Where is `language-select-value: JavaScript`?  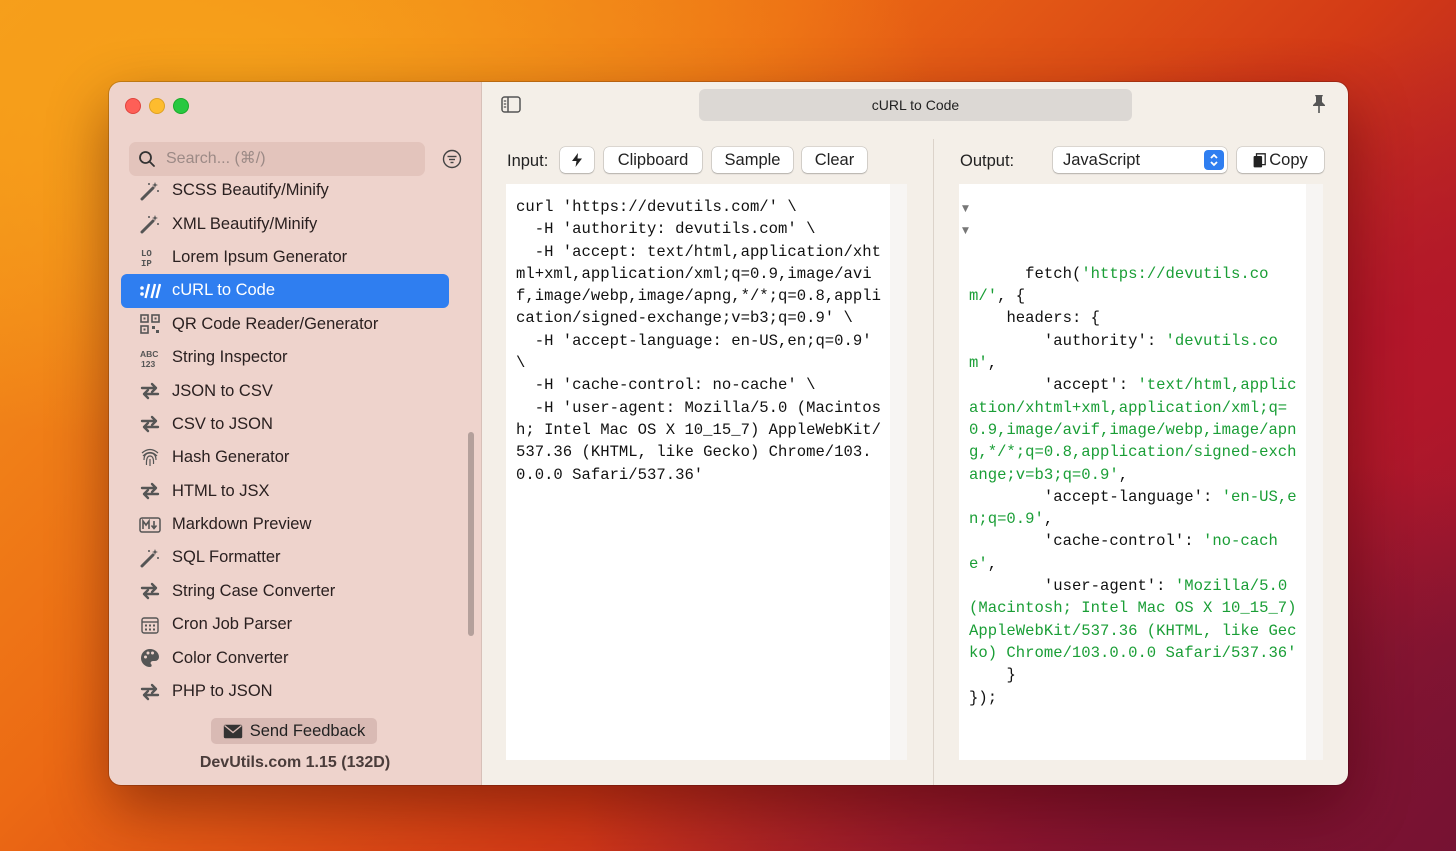 language-select-value: JavaScript is located at coordinates (1102, 159).